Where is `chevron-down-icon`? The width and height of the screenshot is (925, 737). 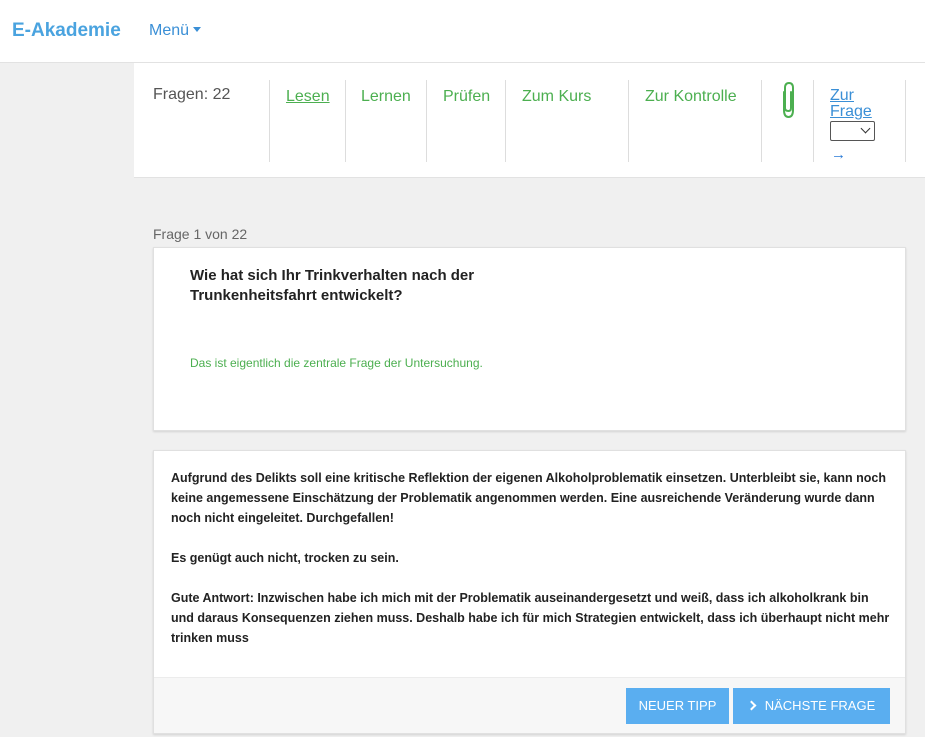
chevron-down-icon is located at coordinates (865, 128).